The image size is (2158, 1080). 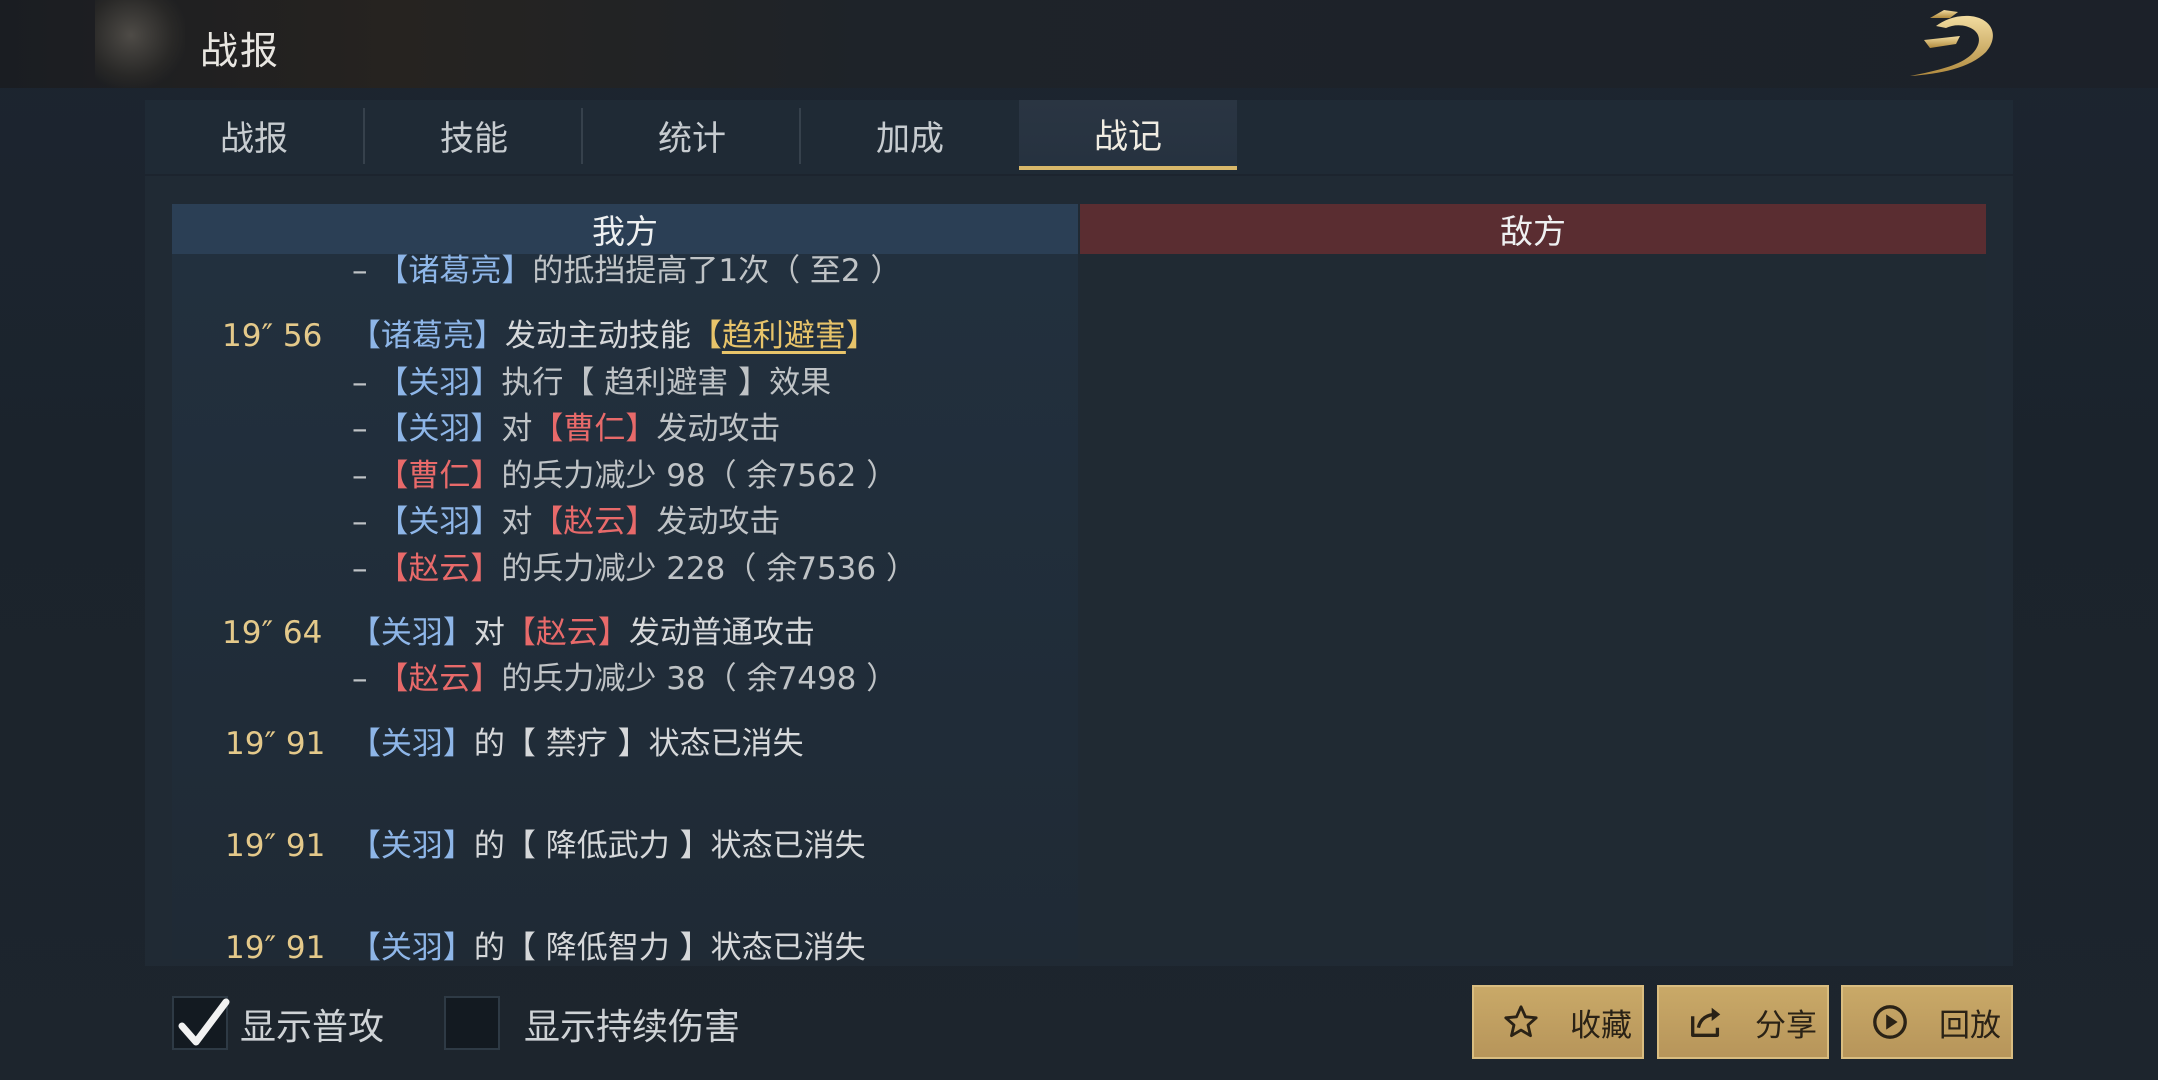 What do you see at coordinates (625, 679) in the screenshot?
I see `log-sub-line: – 【赵云】的兵力减少 38（ 余7498 ）` at bounding box center [625, 679].